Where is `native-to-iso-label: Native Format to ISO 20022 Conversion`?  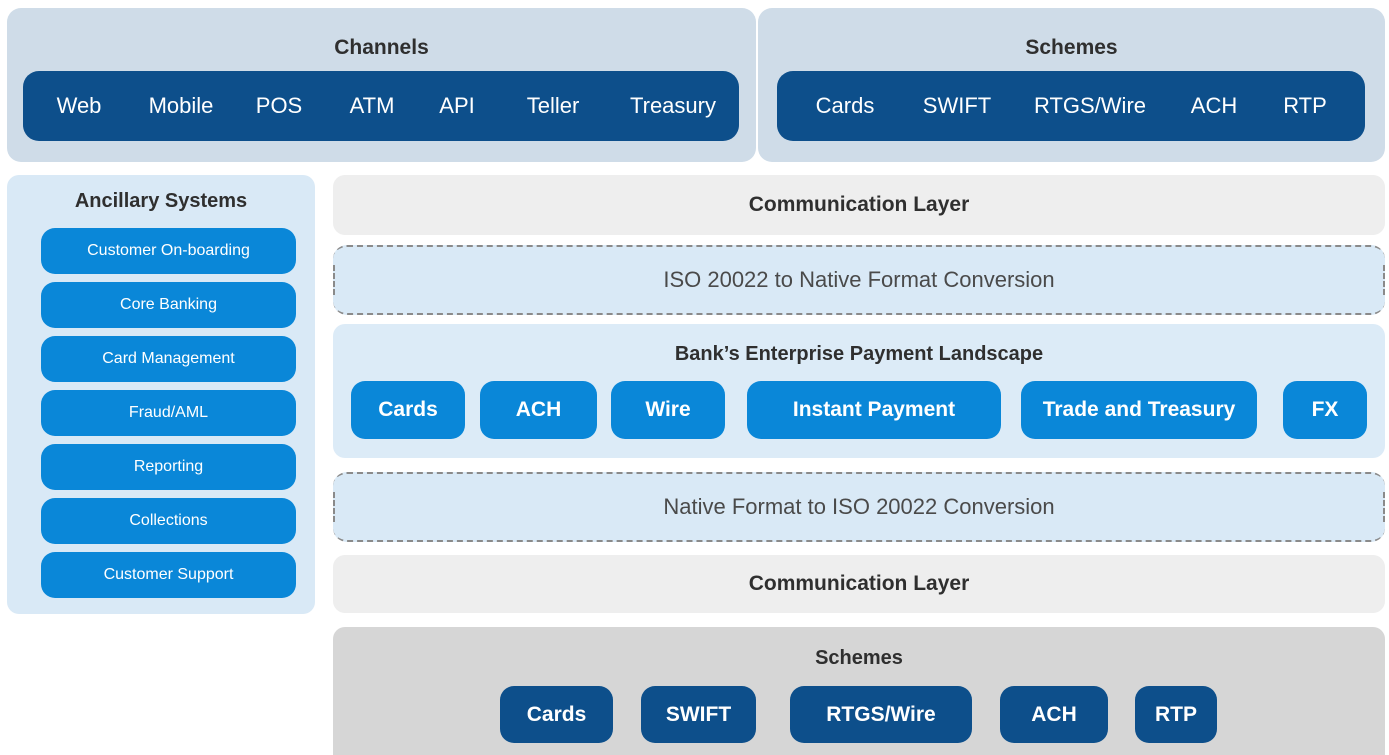 native-to-iso-label: Native Format to ISO 20022 Conversion is located at coordinates (859, 506).